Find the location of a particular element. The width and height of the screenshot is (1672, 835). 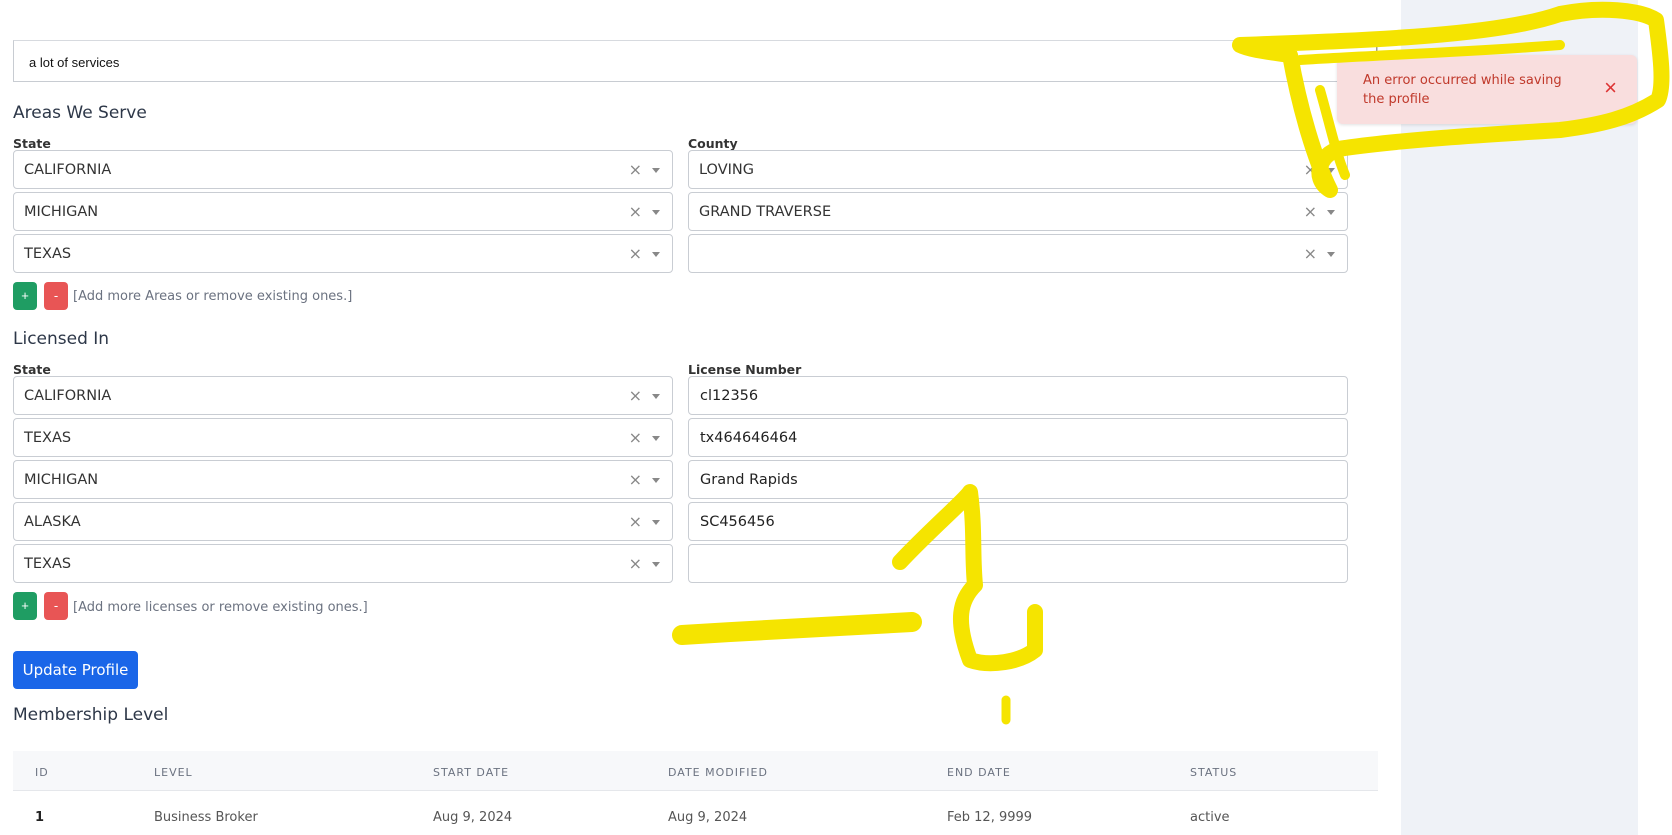

license-number-input: Grand Rapids is located at coordinates (1018, 479).